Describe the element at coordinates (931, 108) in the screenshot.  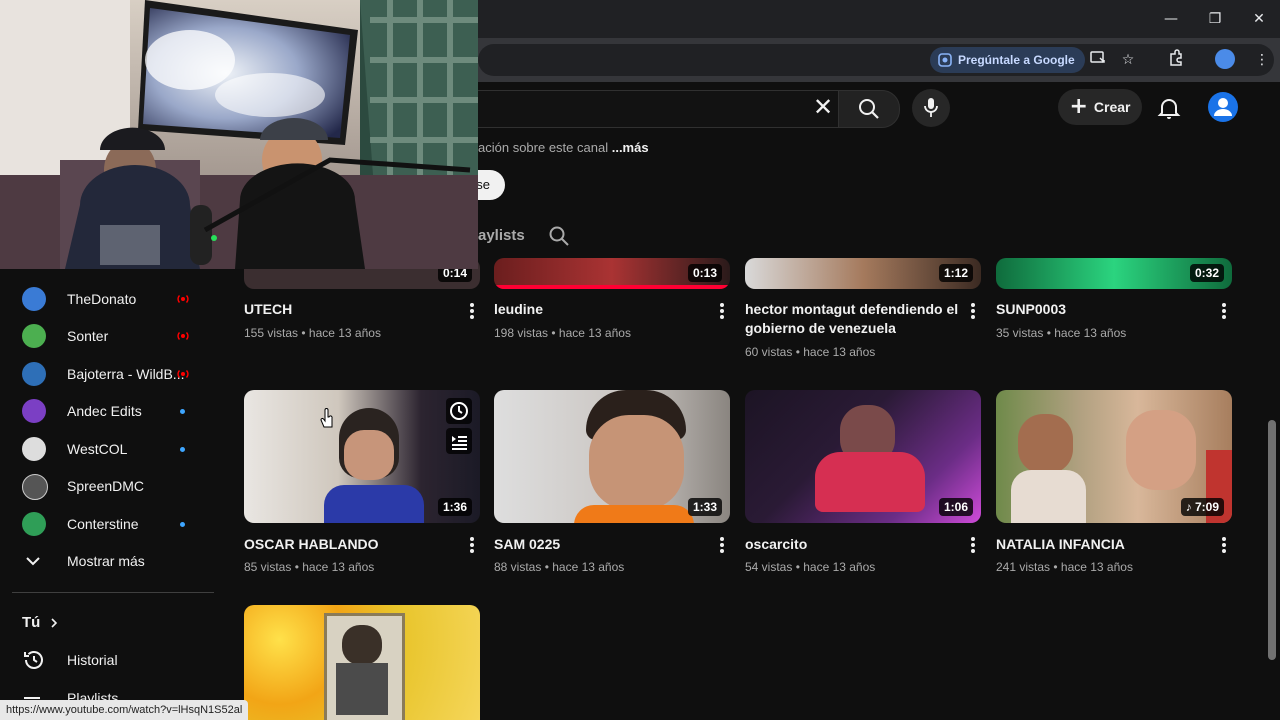
I see `voice-search-button` at that location.